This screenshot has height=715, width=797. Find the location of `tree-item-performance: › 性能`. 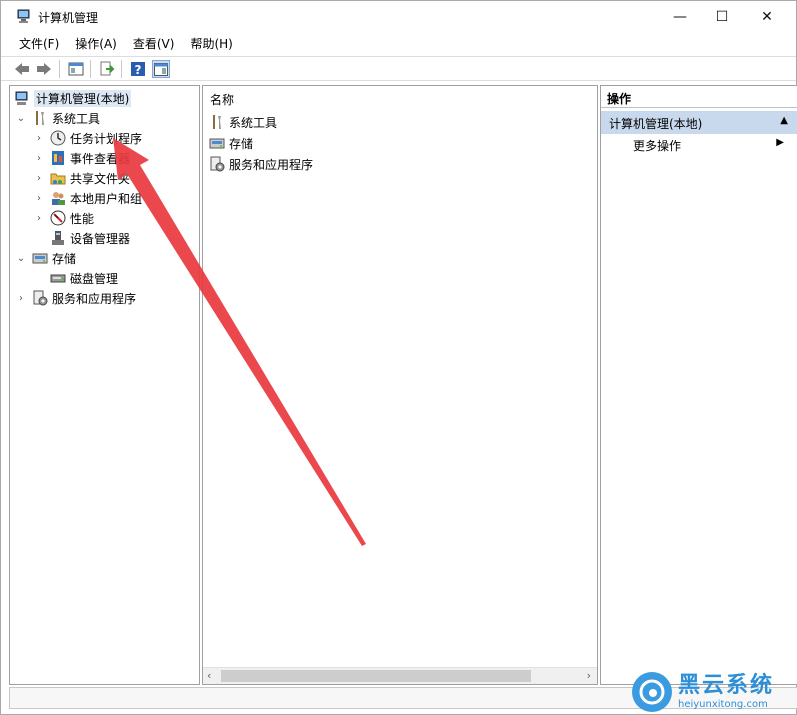

tree-item-performance: › 性能 is located at coordinates (64, 218).